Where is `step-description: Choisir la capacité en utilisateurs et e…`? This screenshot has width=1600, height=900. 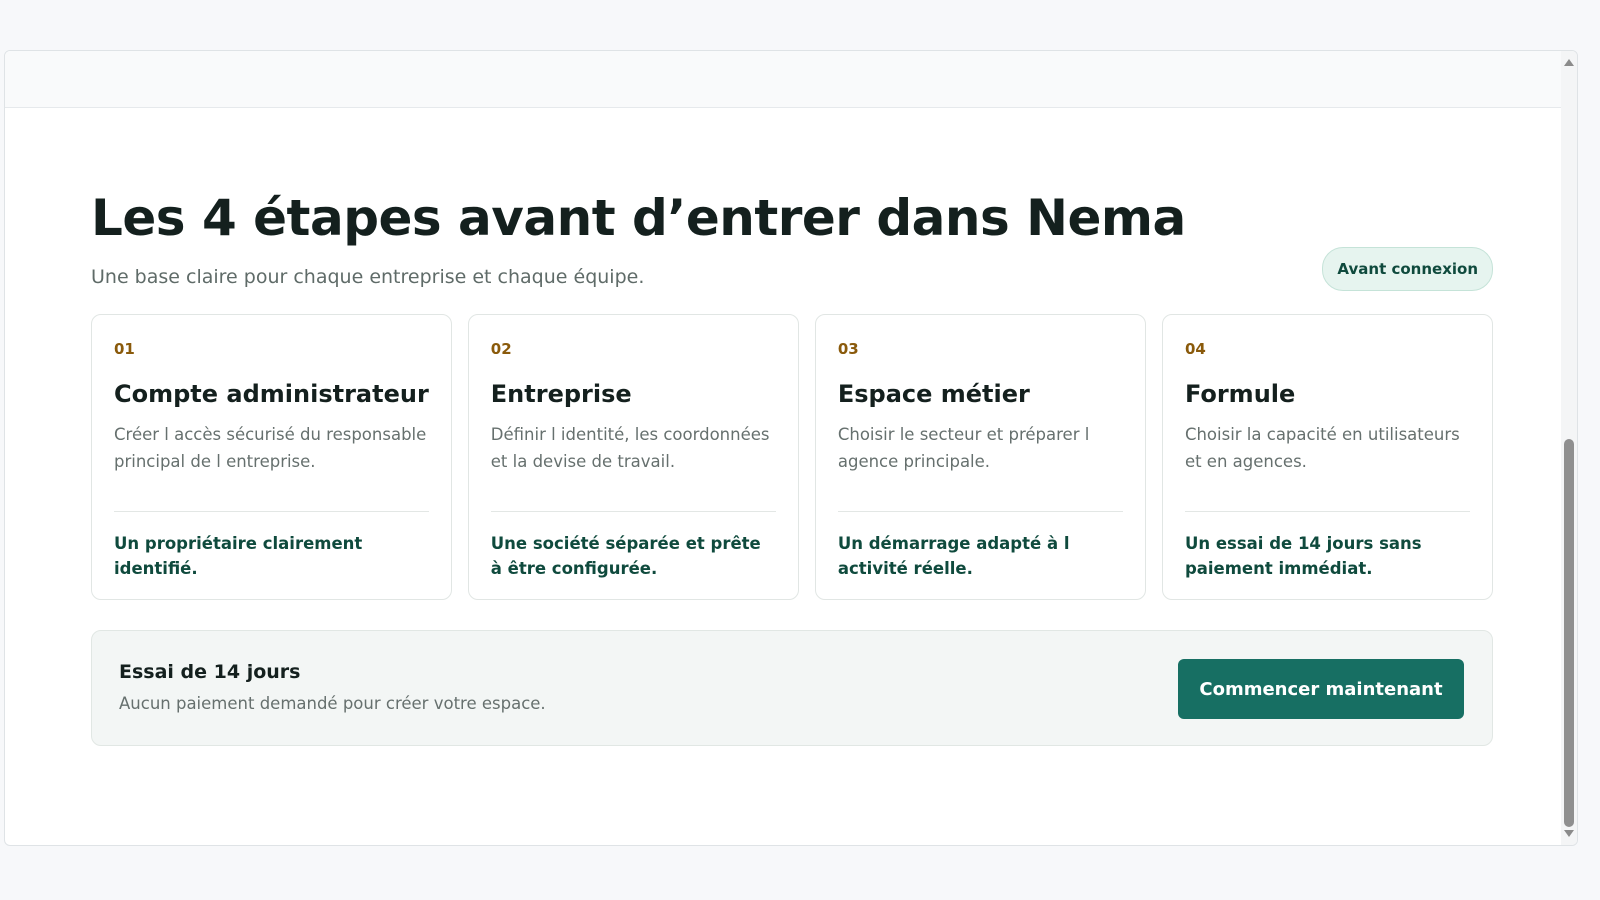 step-description: Choisir la capacité en utilisateurs et e… is located at coordinates (1322, 448).